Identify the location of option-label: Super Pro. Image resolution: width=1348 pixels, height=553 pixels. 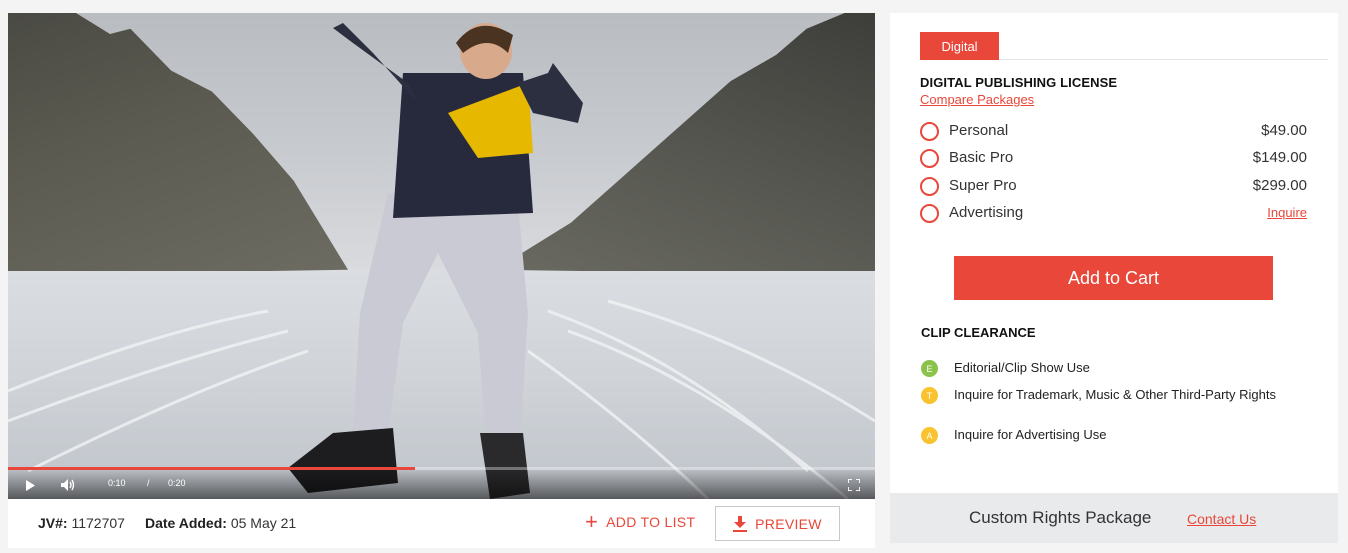
(983, 185).